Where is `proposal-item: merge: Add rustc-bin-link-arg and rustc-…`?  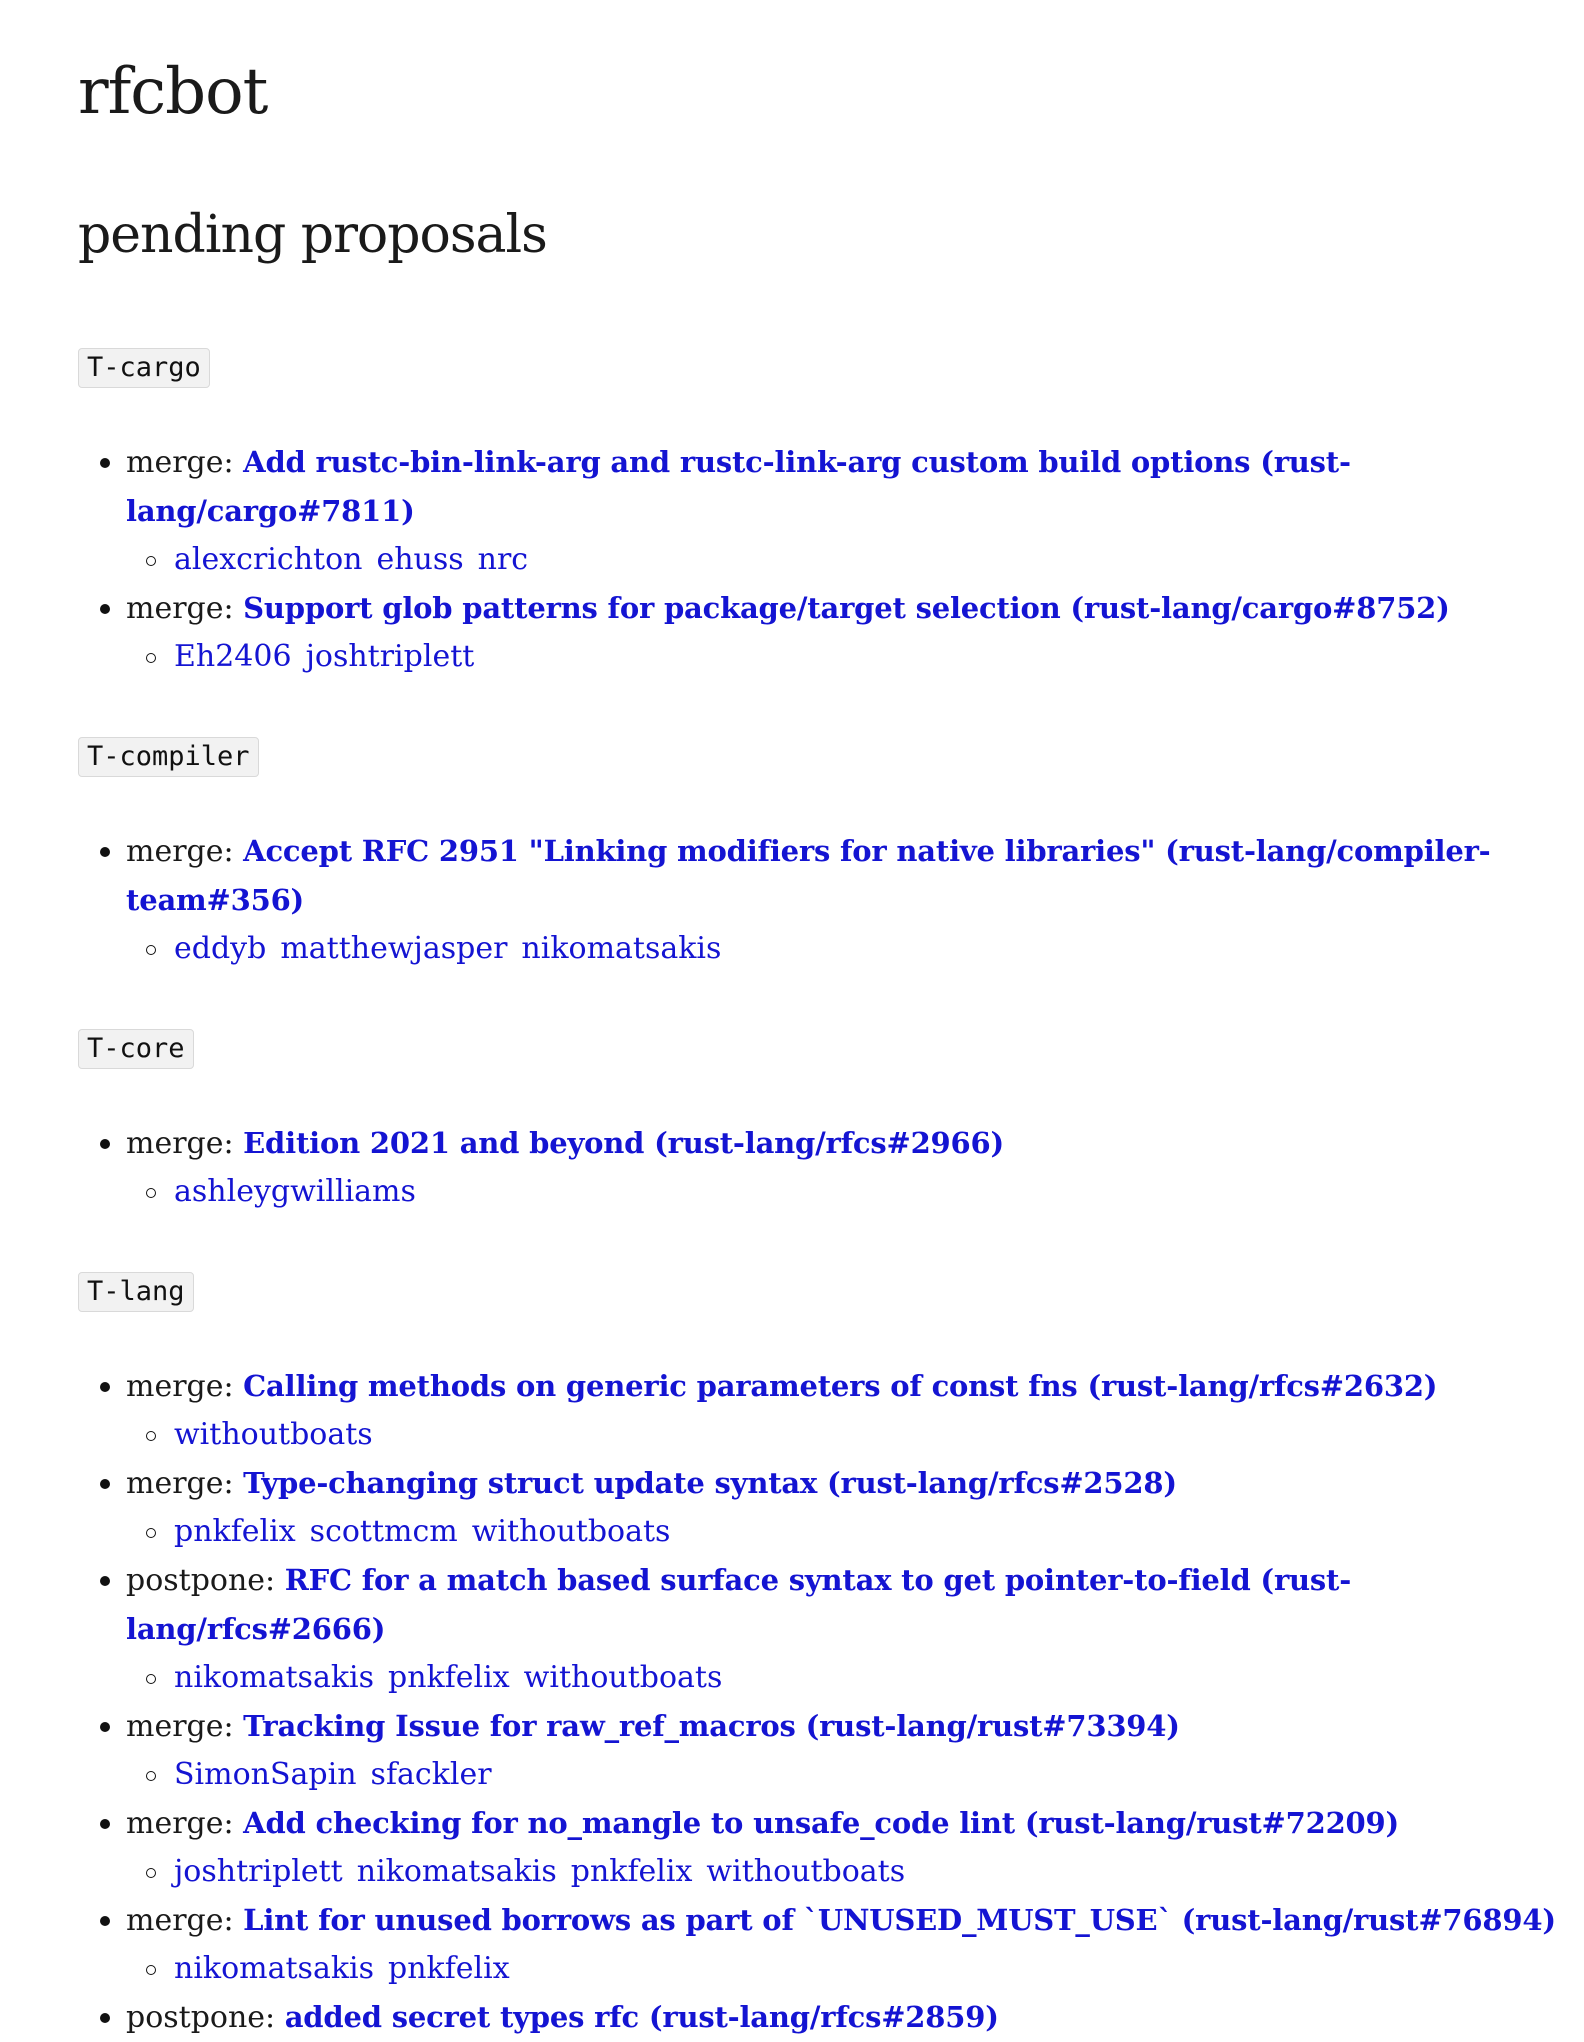
proposal-item: merge: Add rustc-bin-link-arg and rustc-… is located at coordinates (831, 511).